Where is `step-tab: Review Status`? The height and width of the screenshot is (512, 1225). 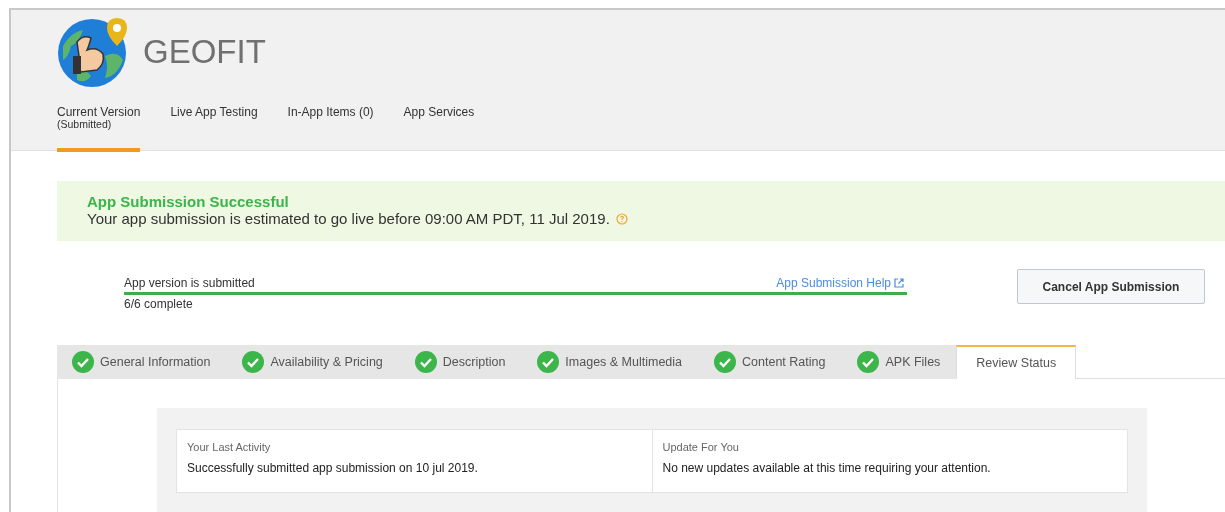 step-tab: Review Status is located at coordinates (1016, 362).